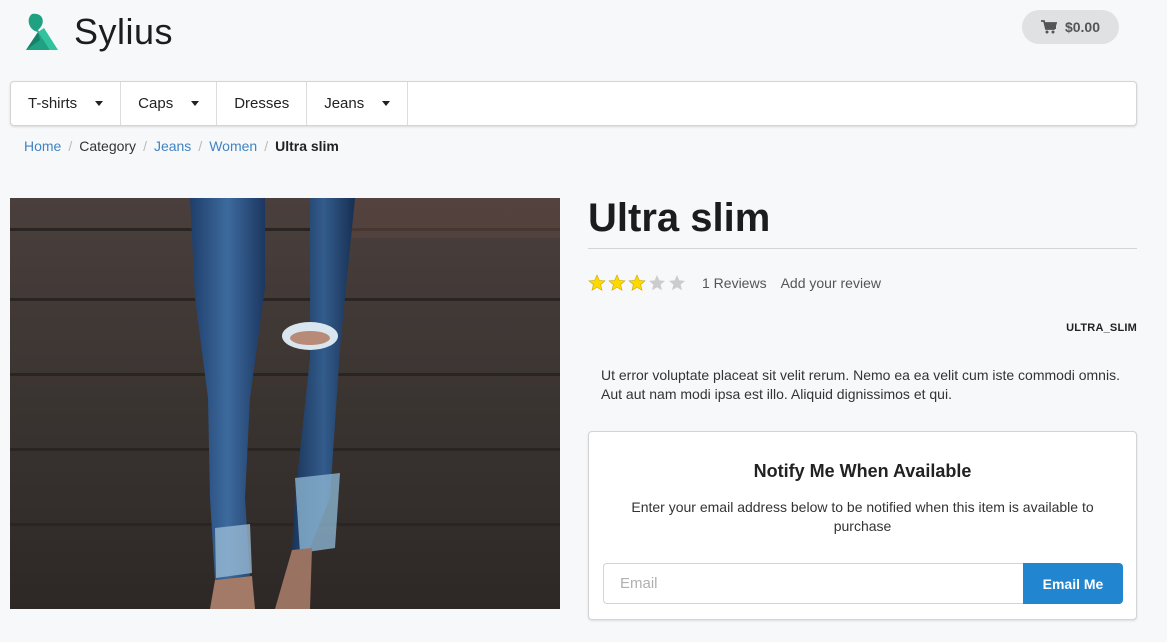 The width and height of the screenshot is (1167, 642). I want to click on sylius-logo: Sylius, so click(98, 32).